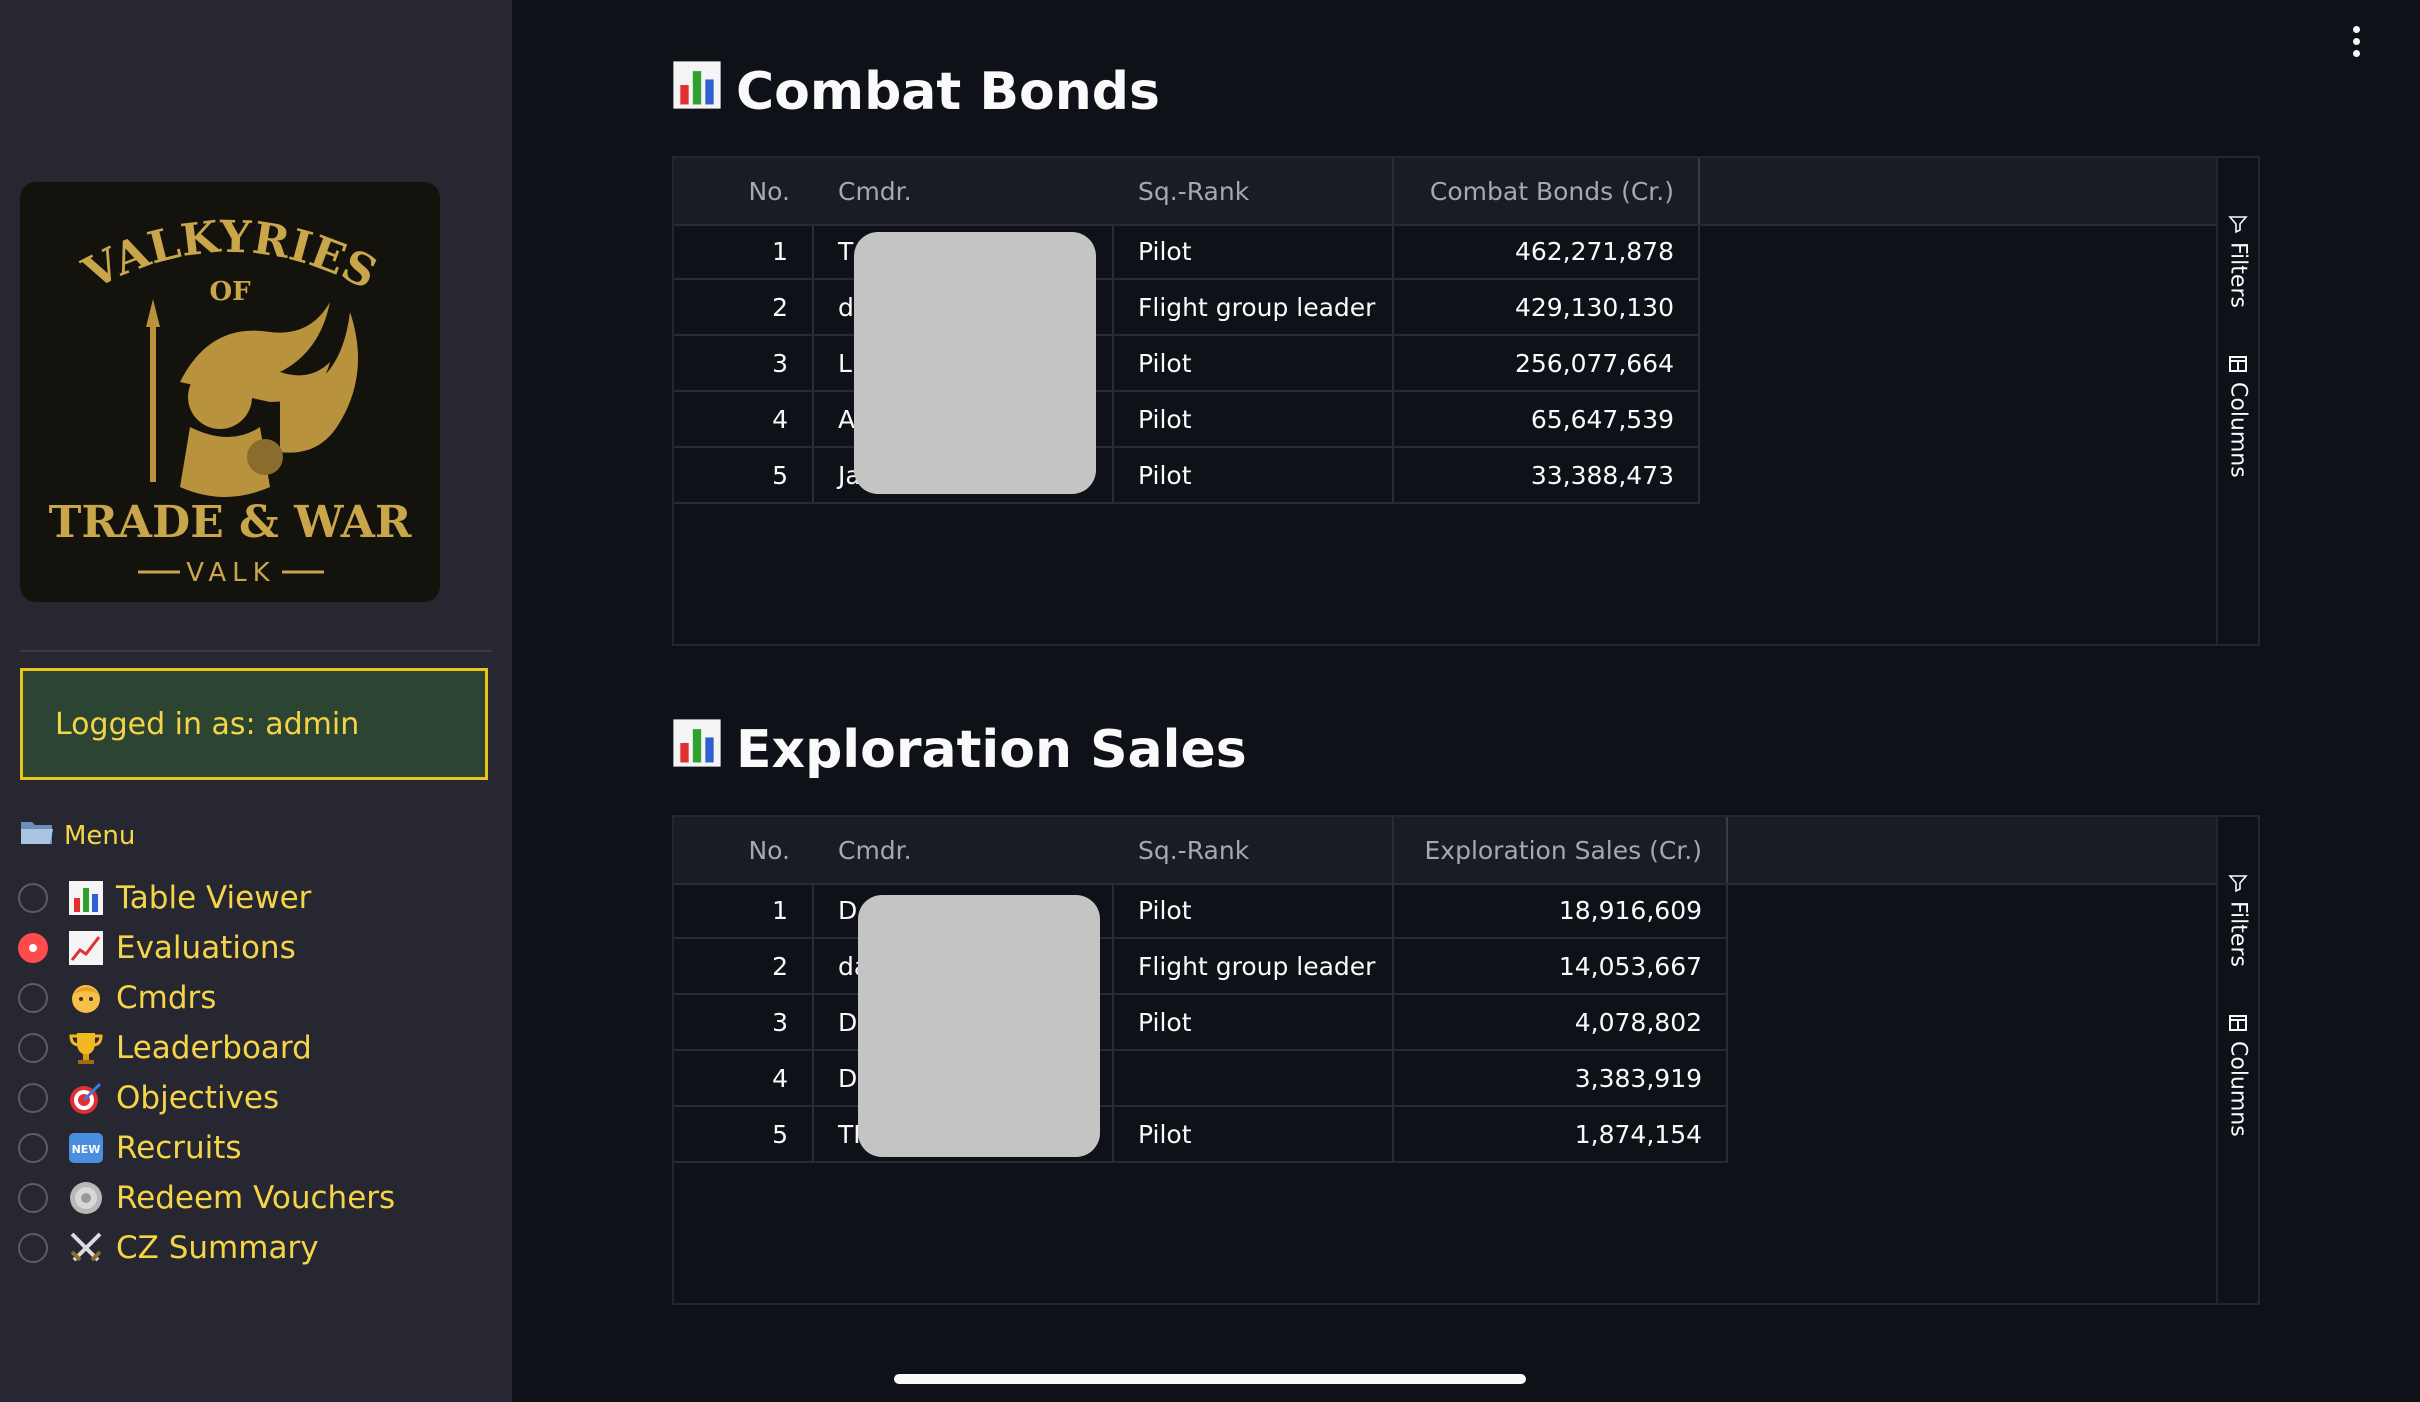 The height and width of the screenshot is (1402, 2420). I want to click on menu-item-table-viewer: Table Viewer, so click(164, 898).